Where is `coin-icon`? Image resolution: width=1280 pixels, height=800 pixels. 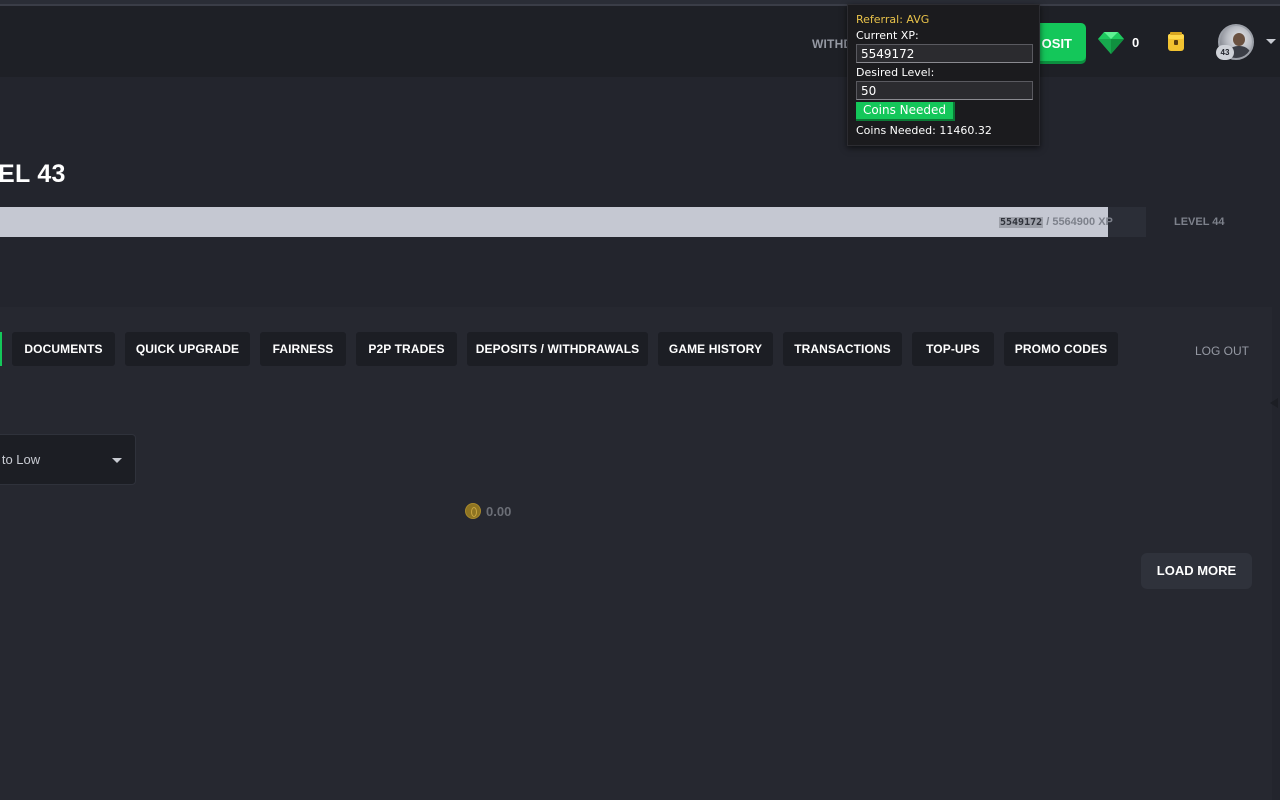
coin-icon is located at coordinates (473, 511).